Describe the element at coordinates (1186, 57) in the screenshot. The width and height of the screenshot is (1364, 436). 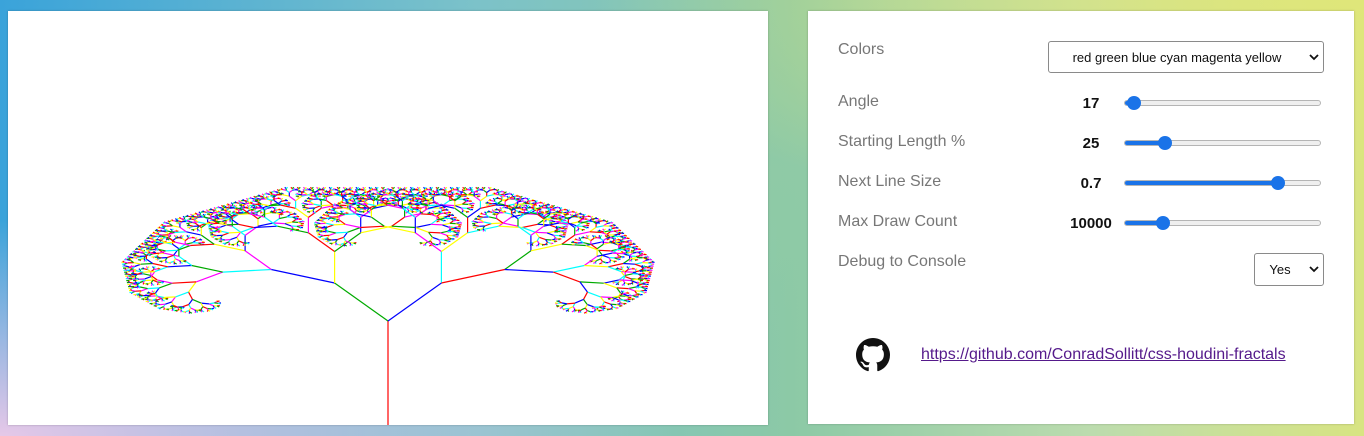
I see `colors-select: red green blue cyan magenta yellow` at that location.